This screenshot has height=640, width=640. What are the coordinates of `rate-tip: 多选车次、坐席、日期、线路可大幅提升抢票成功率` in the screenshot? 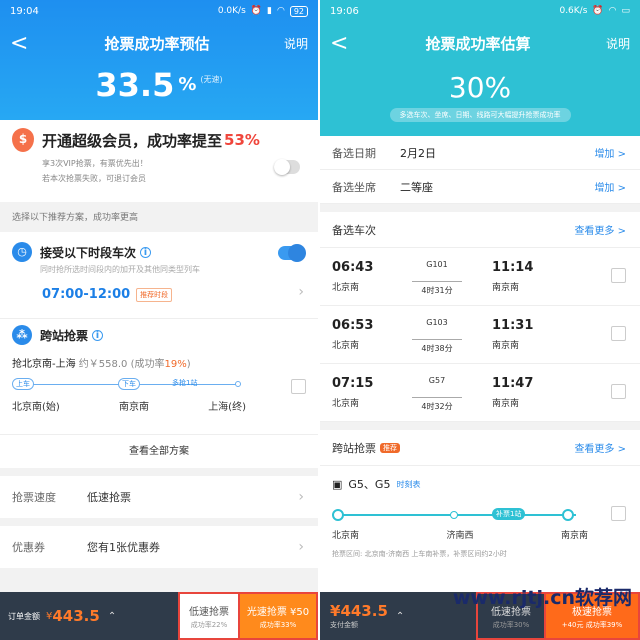 It's located at (480, 115).